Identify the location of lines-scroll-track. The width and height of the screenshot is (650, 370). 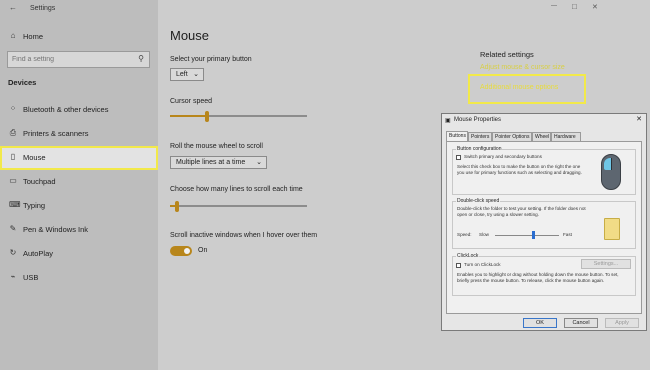
(238, 206).